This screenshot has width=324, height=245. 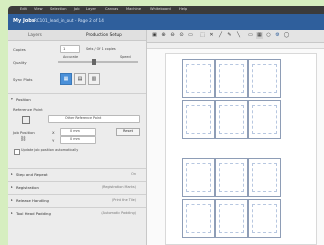 What do you see at coordinates (286, 35) in the screenshot?
I see `circle-icon: ◯` at bounding box center [286, 35].